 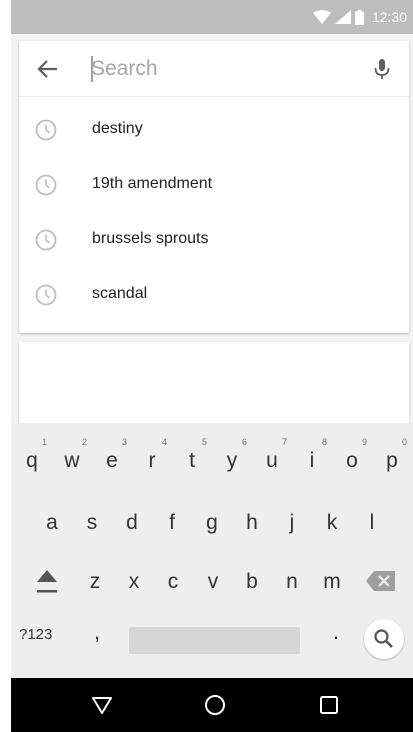 I want to click on key-label: y, so click(x=232, y=460).